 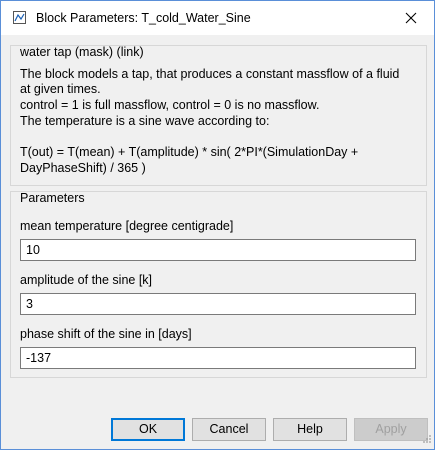 I want to click on parameters-group-title: Parameters, so click(x=52, y=198).